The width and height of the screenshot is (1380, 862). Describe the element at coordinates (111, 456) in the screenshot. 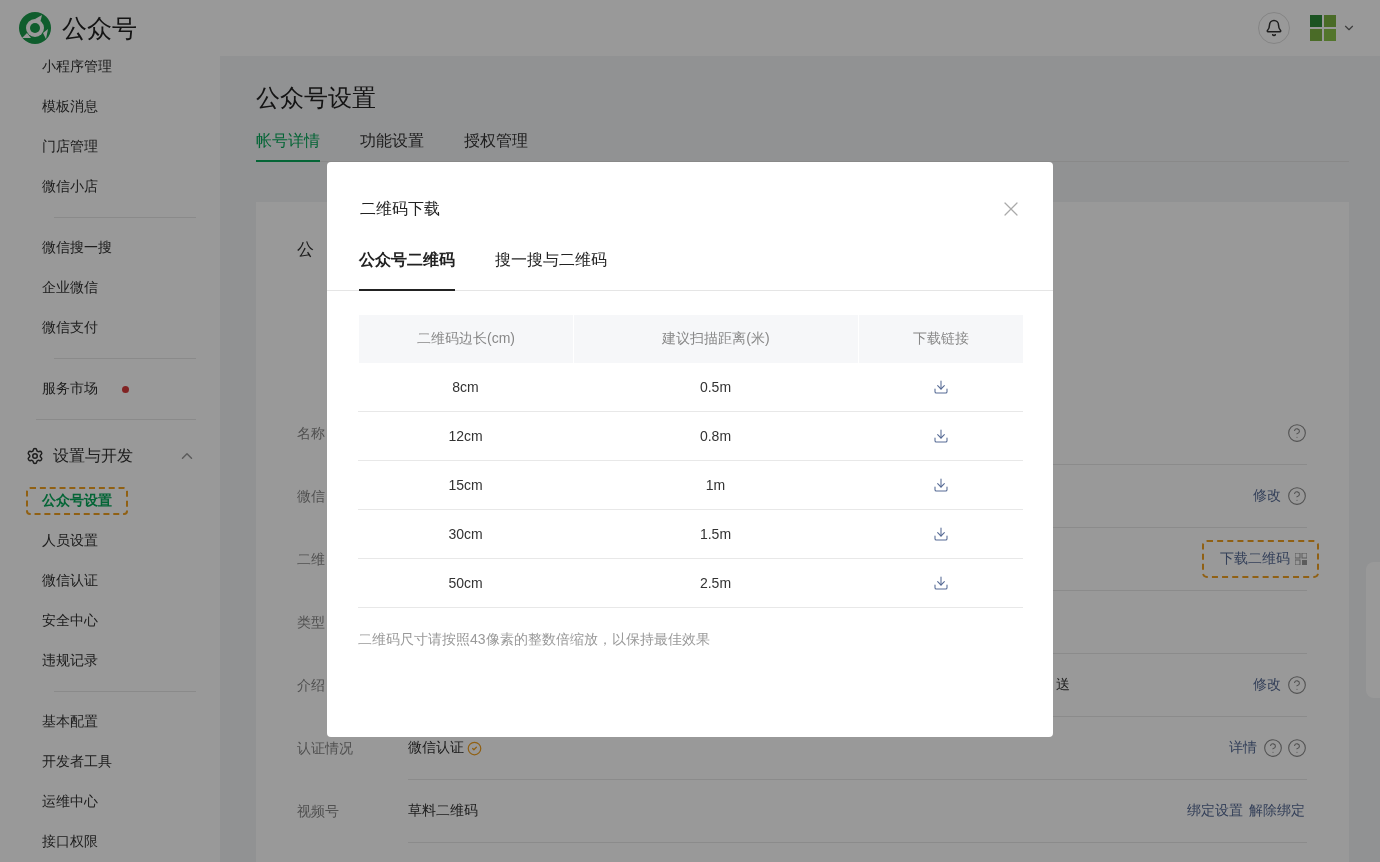

I see `sidebar-section-header: 设置与开发` at that location.